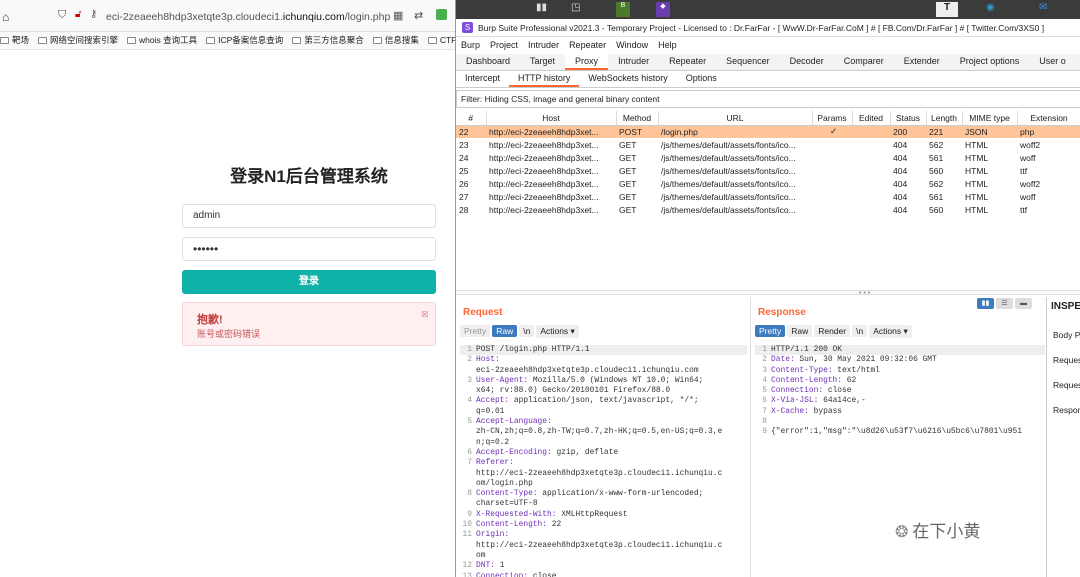 The image size is (1080, 577). What do you see at coordinates (908, 131) in the screenshot?
I see `table-cell: 200` at bounding box center [908, 131].